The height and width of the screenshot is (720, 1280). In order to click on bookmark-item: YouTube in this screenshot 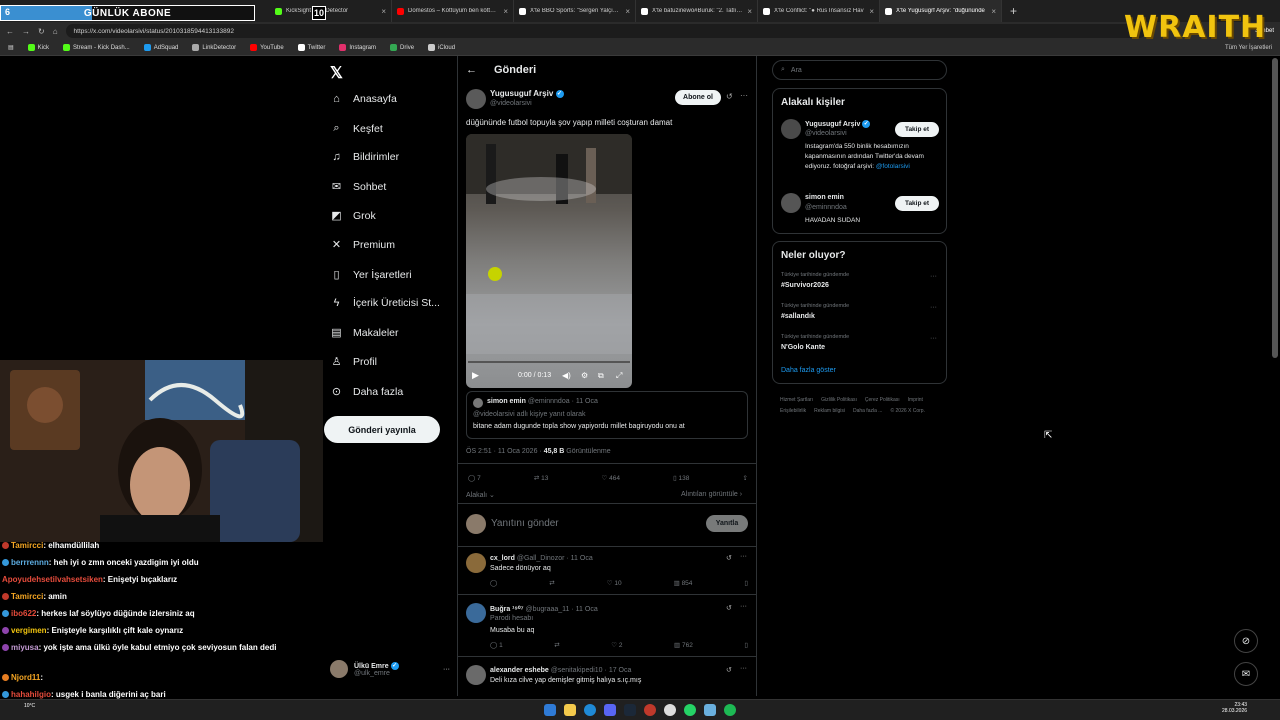, I will do `click(267, 47)`.